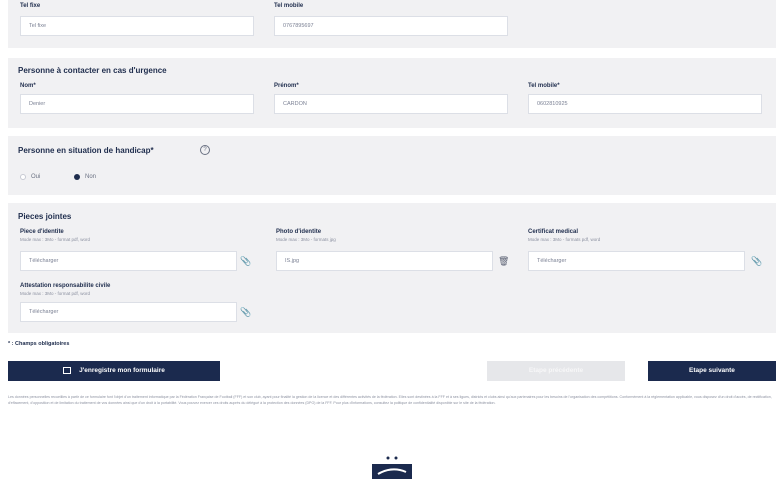  Describe the element at coordinates (55, 293) in the screenshot. I see `attestation-hint: Mode max : 3Mo - format pdf, word` at that location.